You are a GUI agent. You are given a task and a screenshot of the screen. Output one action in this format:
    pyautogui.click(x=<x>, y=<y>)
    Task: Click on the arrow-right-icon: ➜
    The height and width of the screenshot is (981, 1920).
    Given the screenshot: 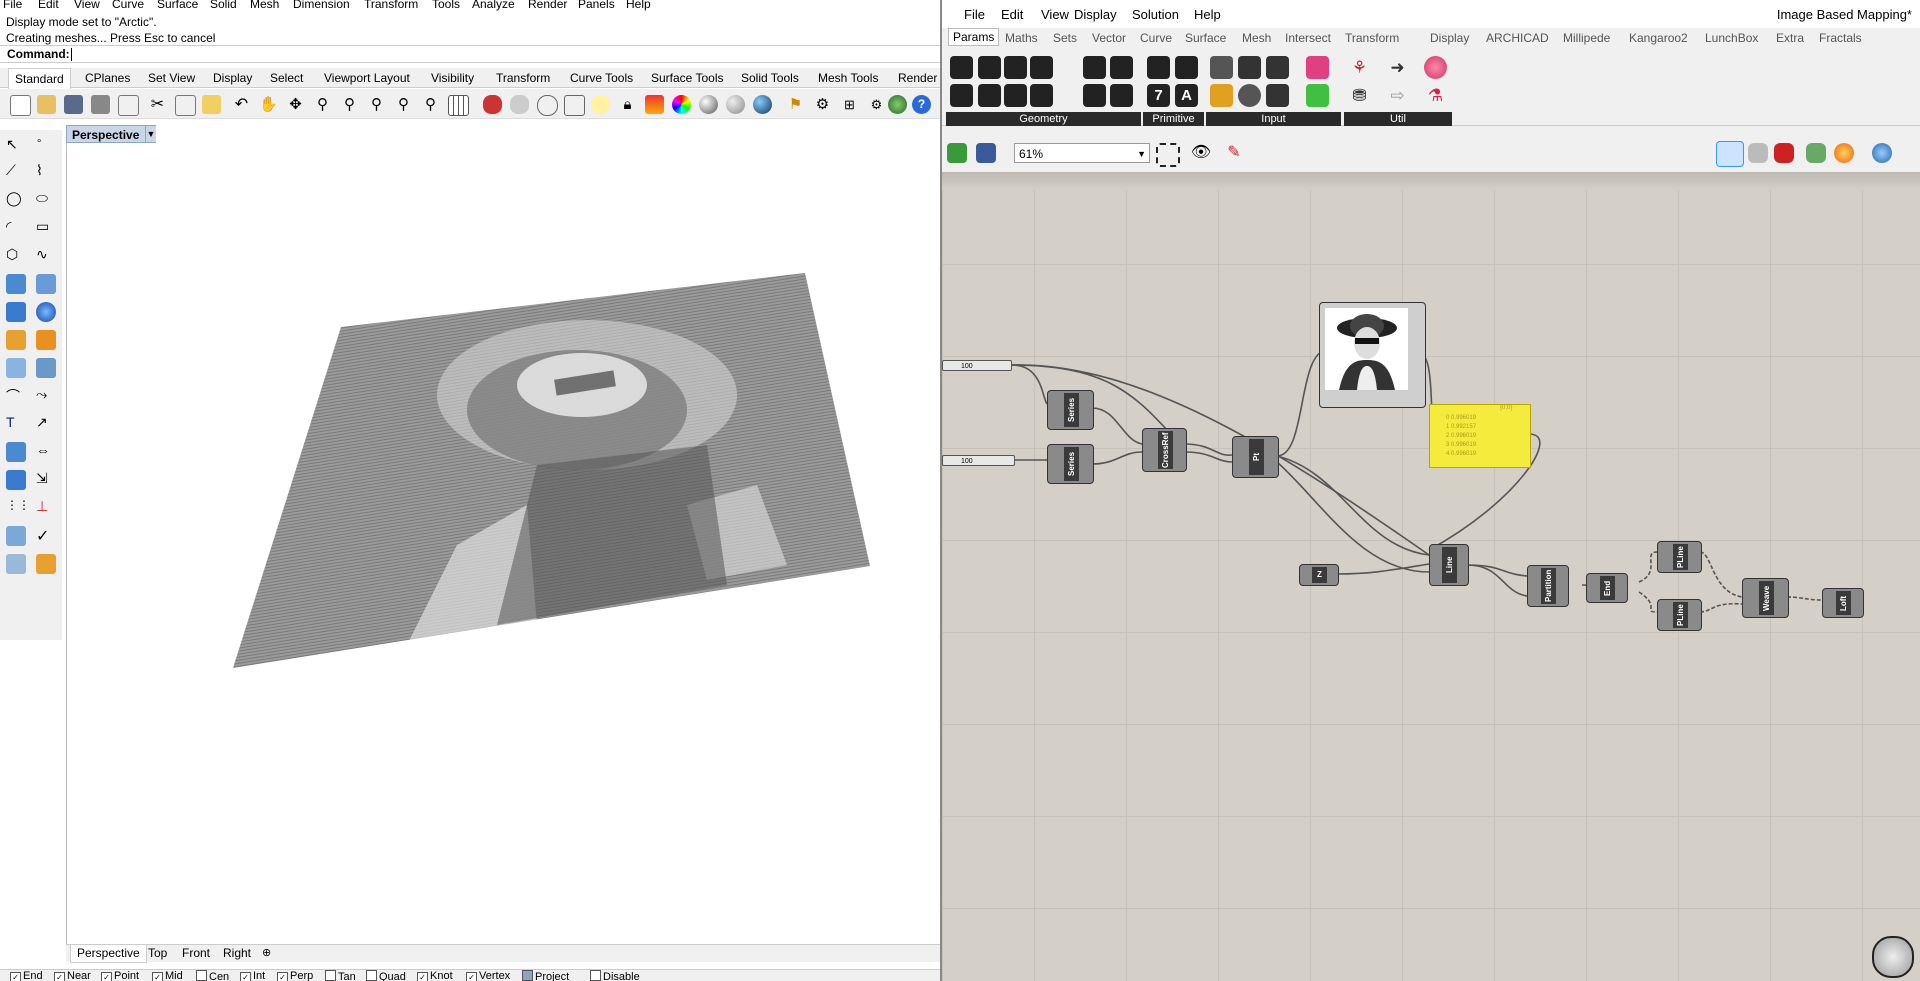 What is the action you would take?
    pyautogui.click(x=1397, y=67)
    